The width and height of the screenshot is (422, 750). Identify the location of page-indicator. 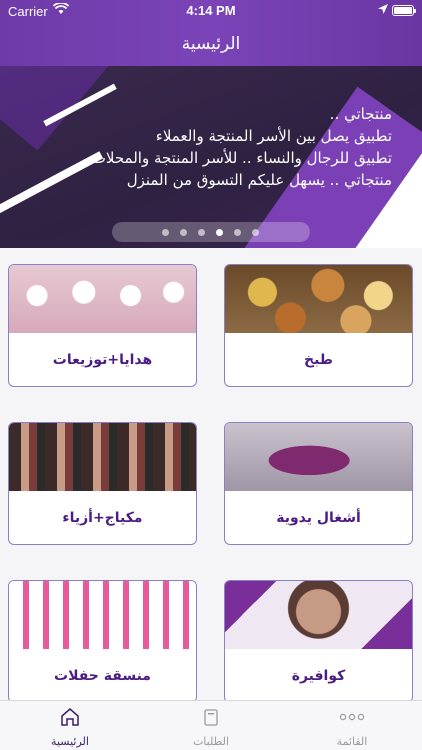
(211, 232).